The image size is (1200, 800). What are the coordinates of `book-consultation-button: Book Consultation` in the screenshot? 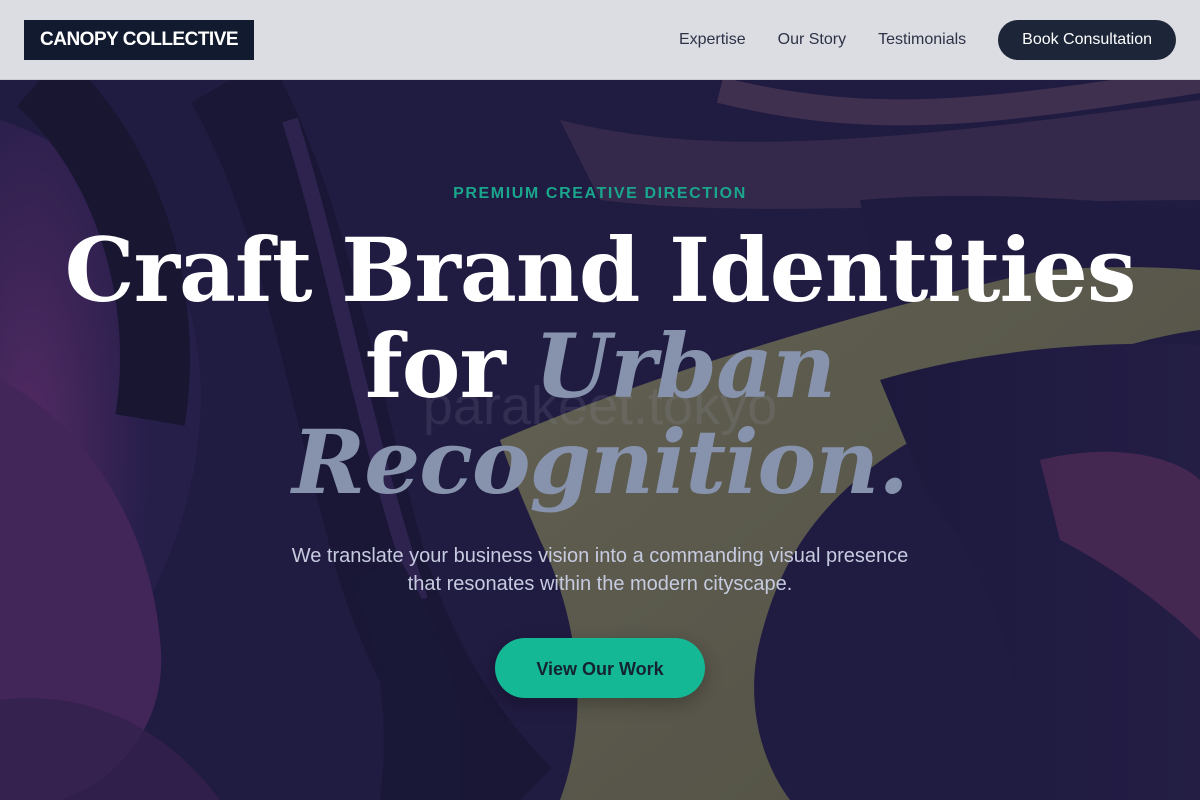 It's located at (1087, 40).